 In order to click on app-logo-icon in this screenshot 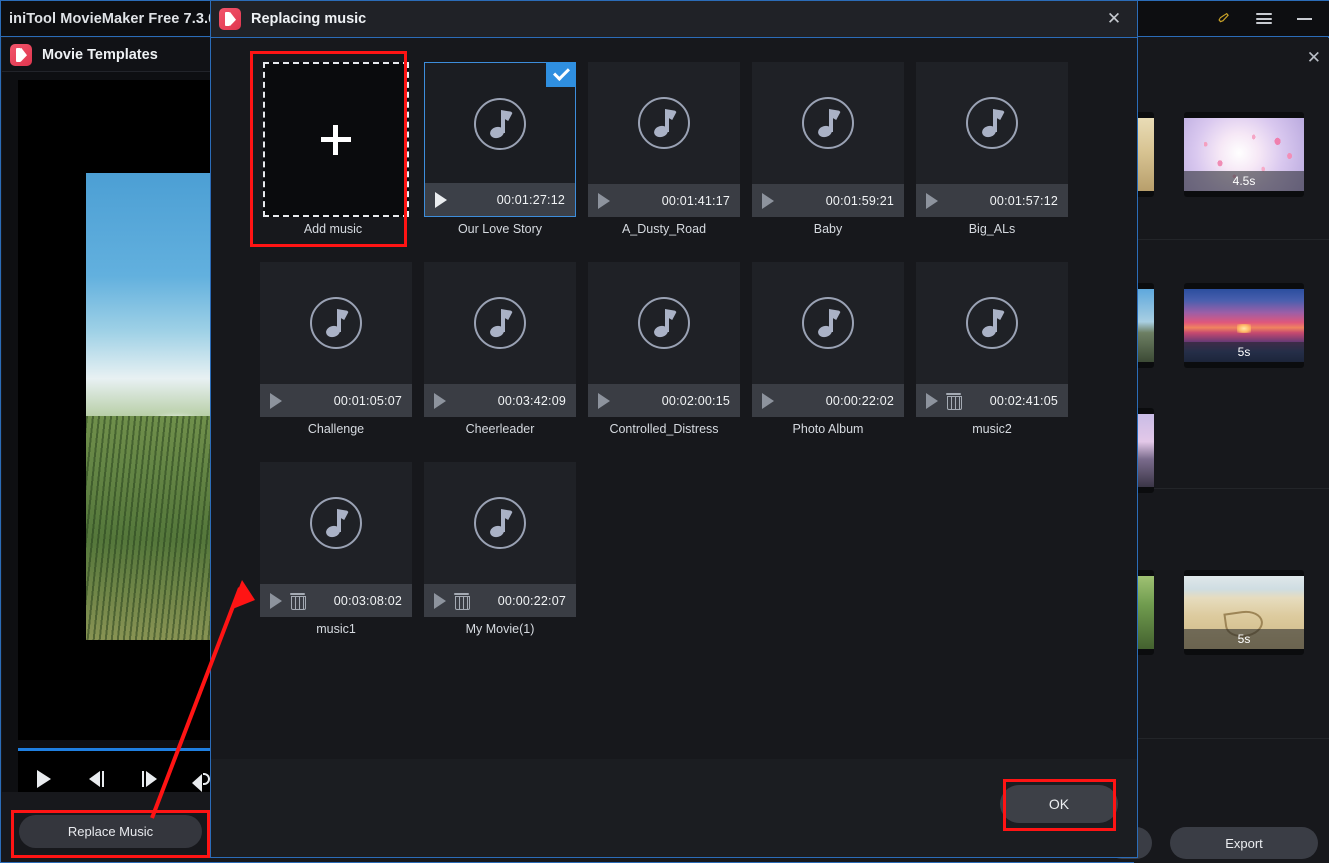, I will do `click(21, 54)`.